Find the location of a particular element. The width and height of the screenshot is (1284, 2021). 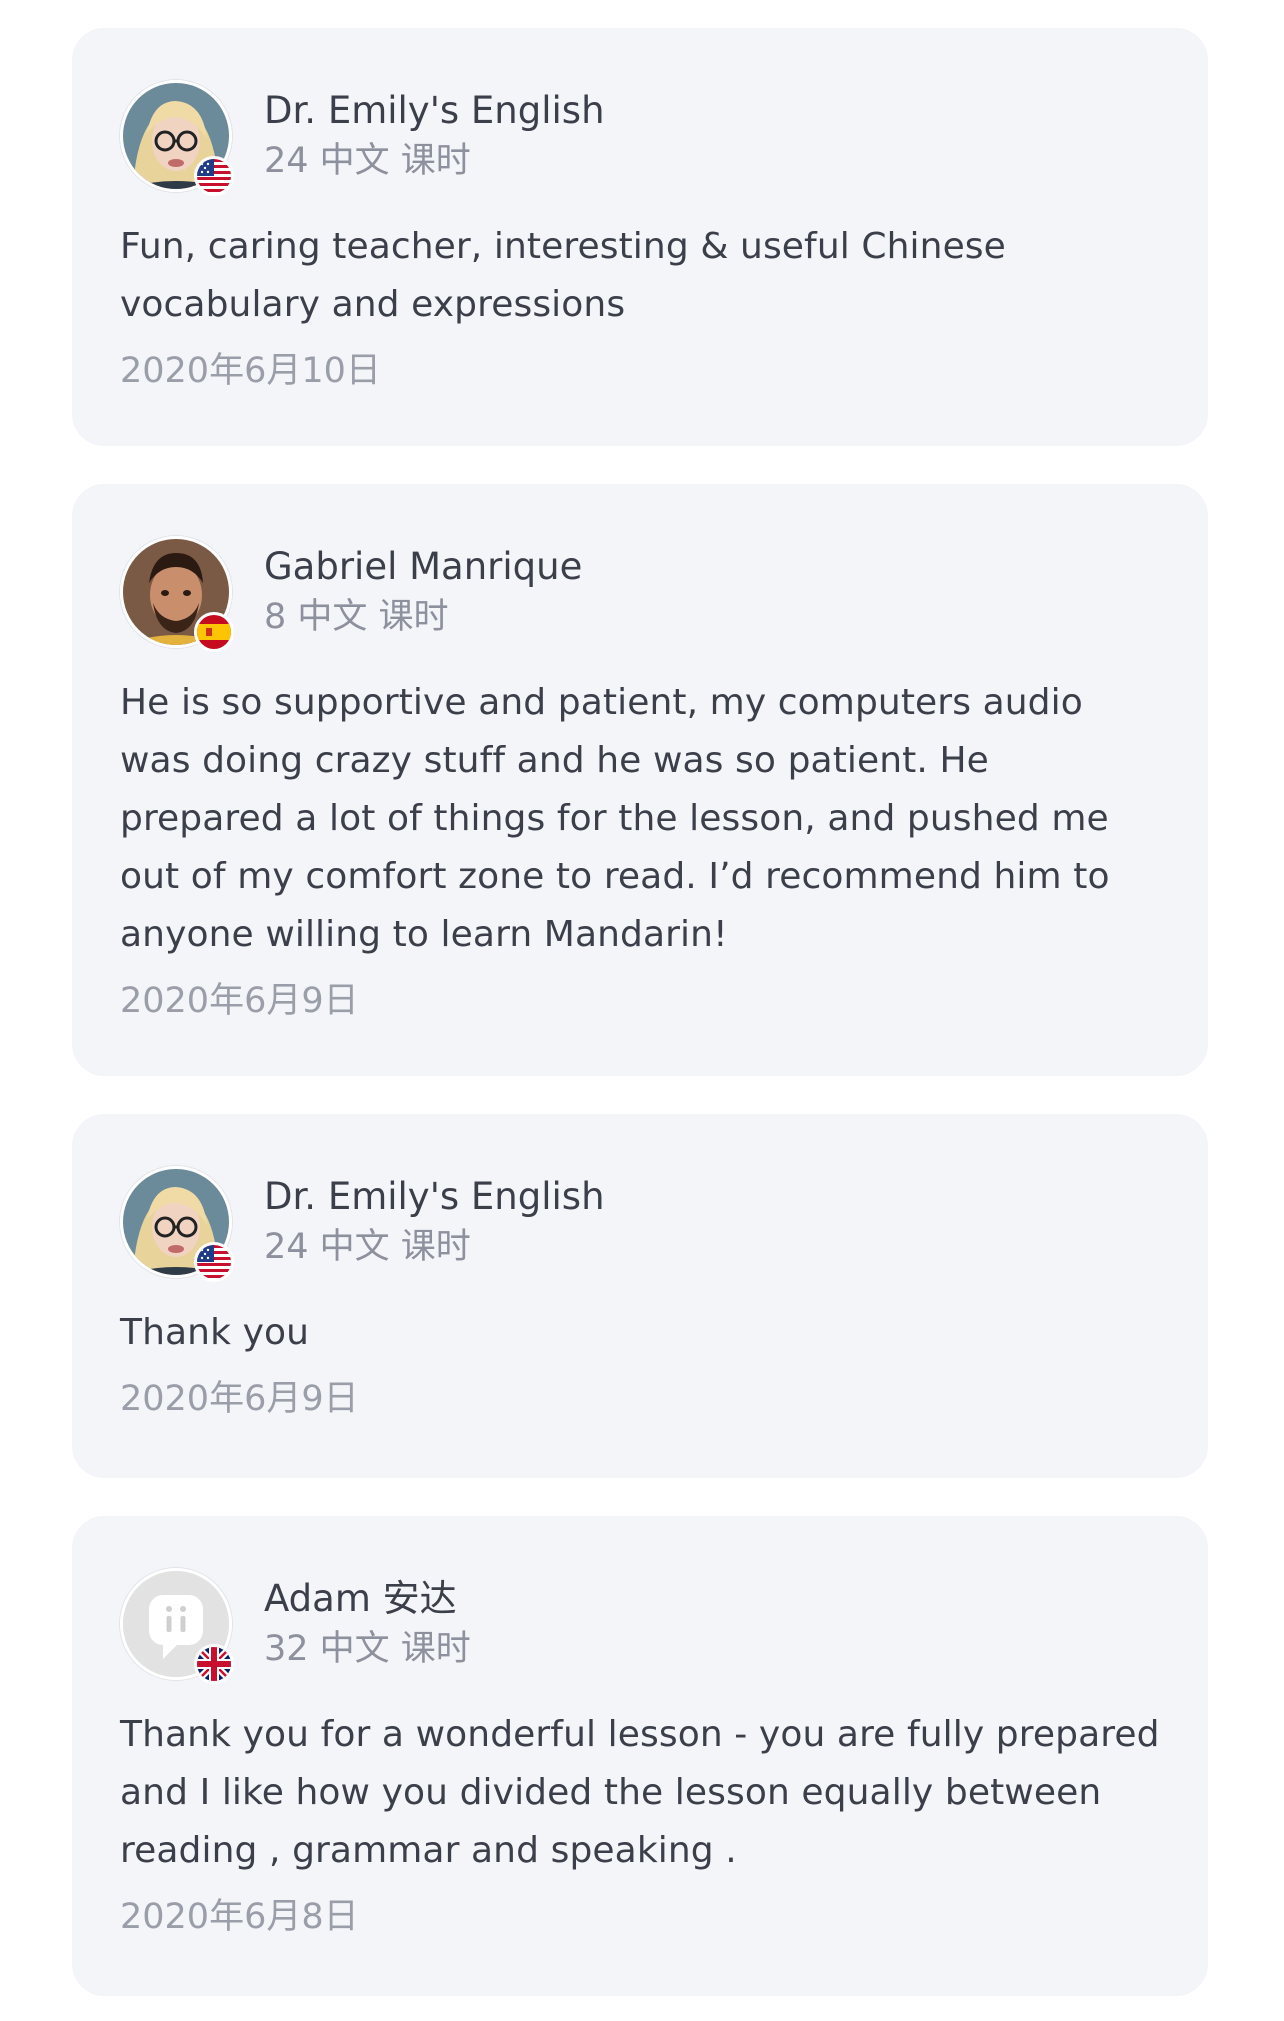

reviewer-info: Gabriel Manrique 8 中文 课时 is located at coordinates (423, 592).